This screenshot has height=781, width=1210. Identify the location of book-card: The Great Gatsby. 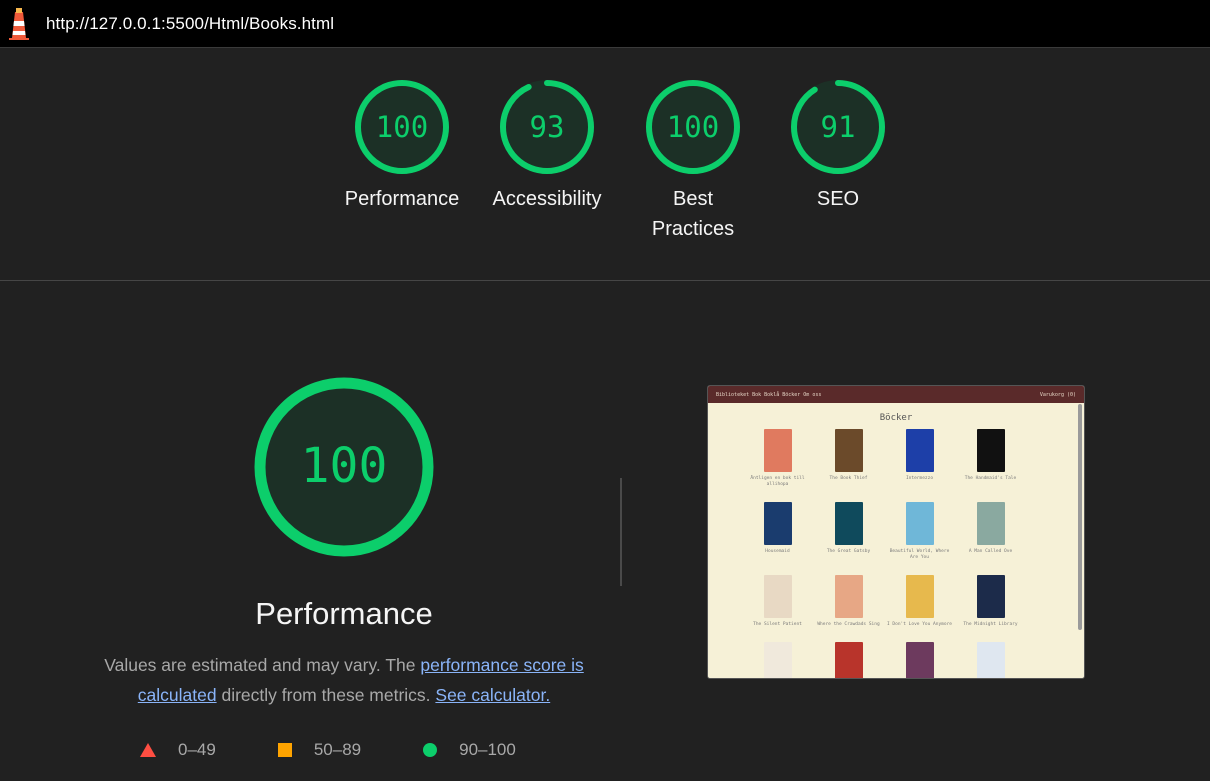
(848, 531).